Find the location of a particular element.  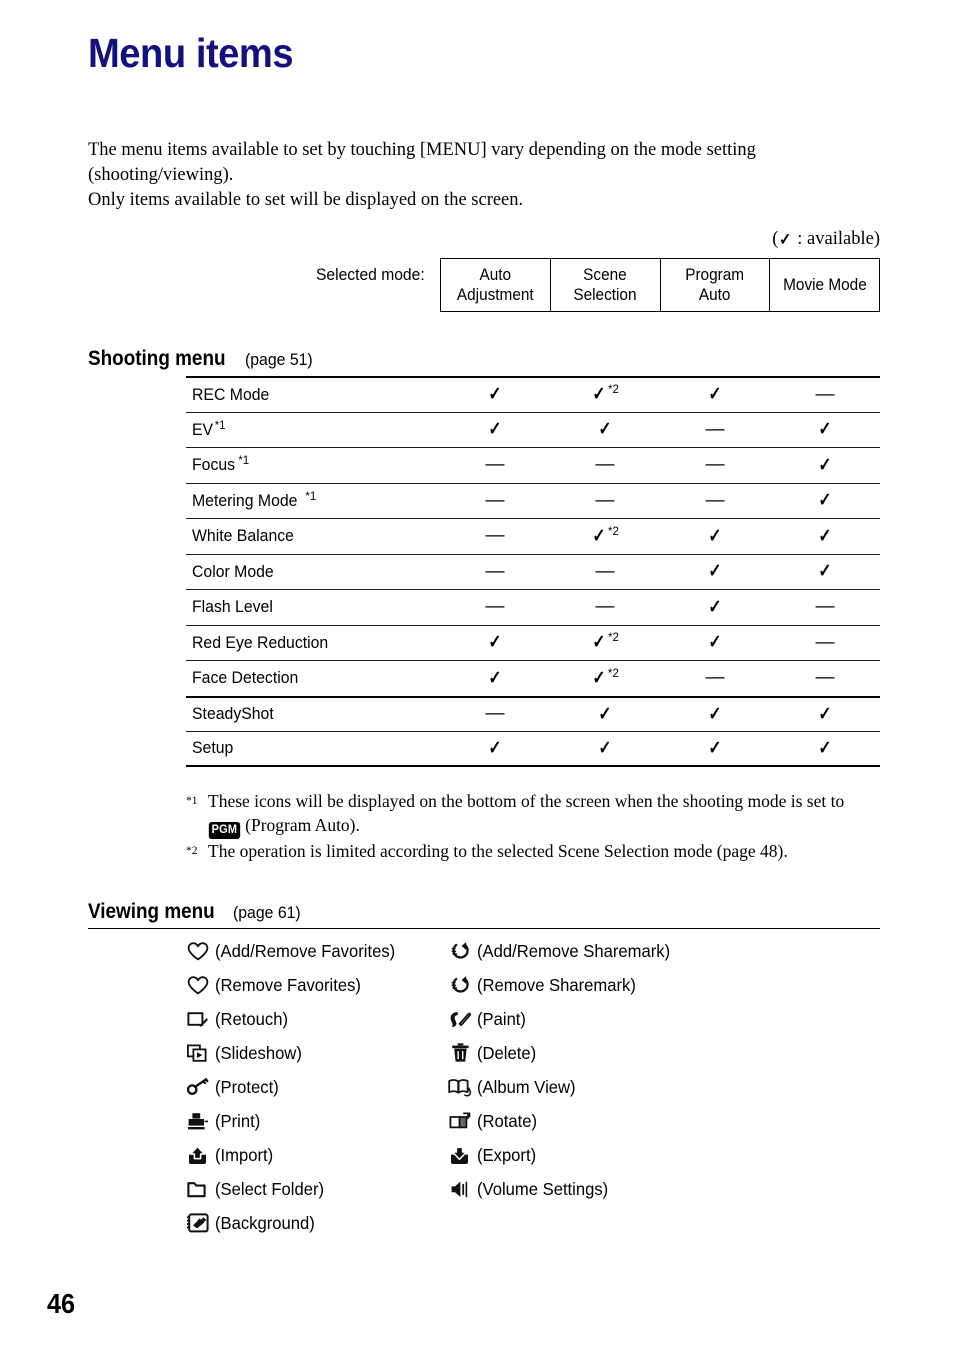

shooting-menu-row-label: Face Detection is located at coordinates (313, 678).